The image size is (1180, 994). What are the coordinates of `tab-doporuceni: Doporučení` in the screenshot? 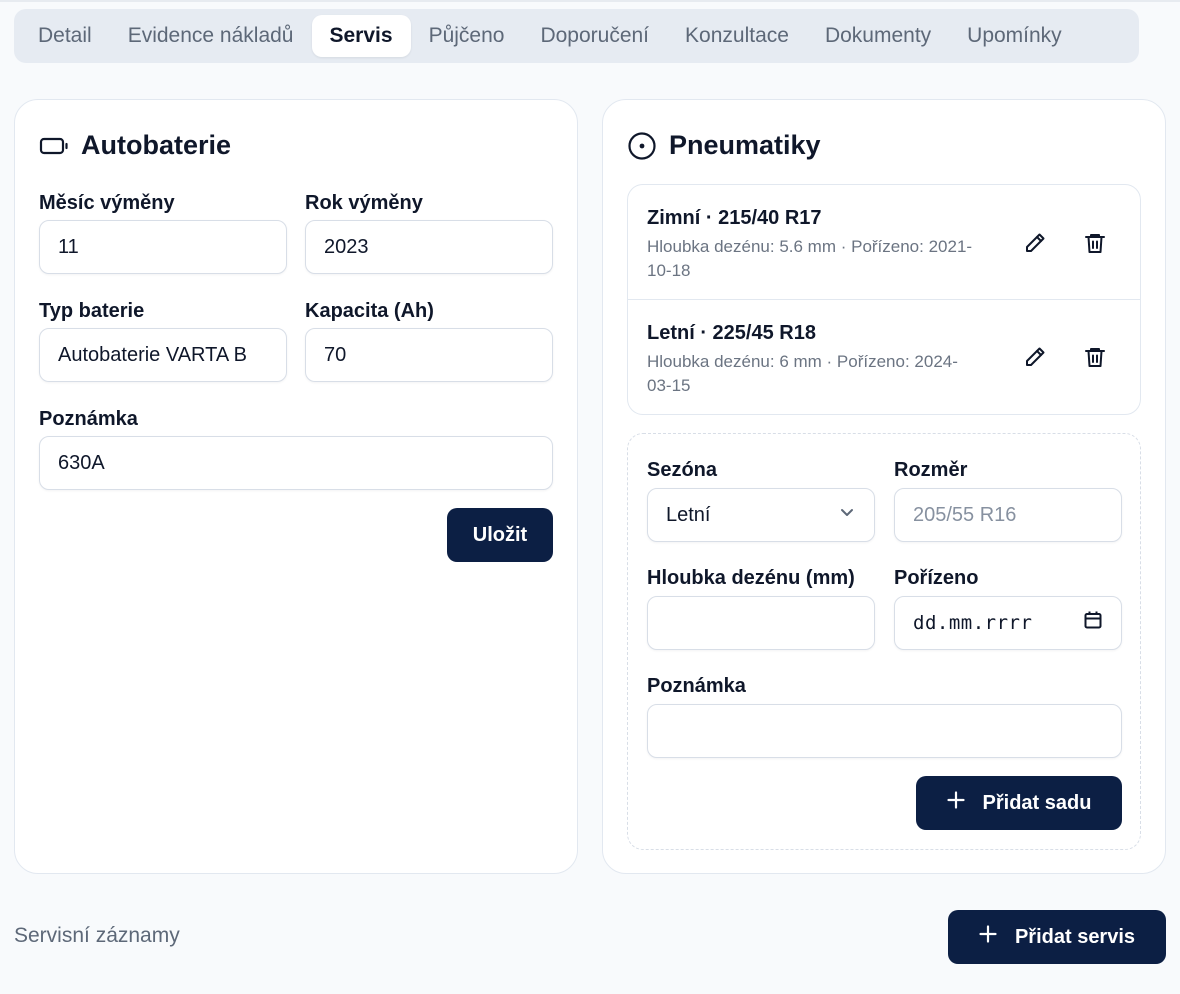 It's located at (594, 36).